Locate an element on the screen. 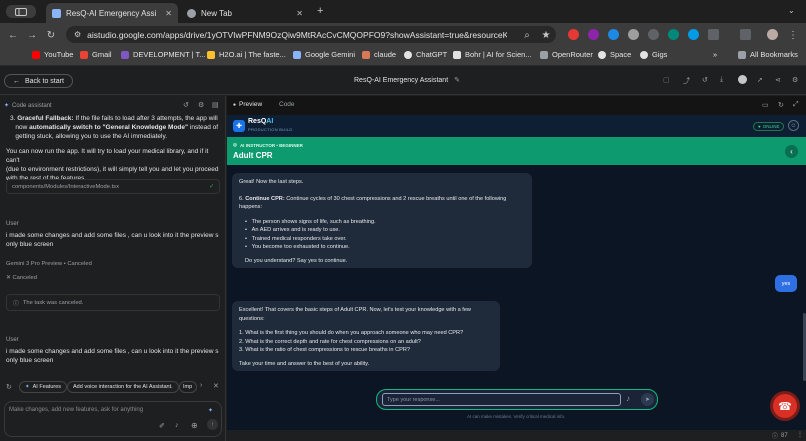 The height and width of the screenshot is (441, 806). edit-pencil-icon: ✎ is located at coordinates (457, 80).